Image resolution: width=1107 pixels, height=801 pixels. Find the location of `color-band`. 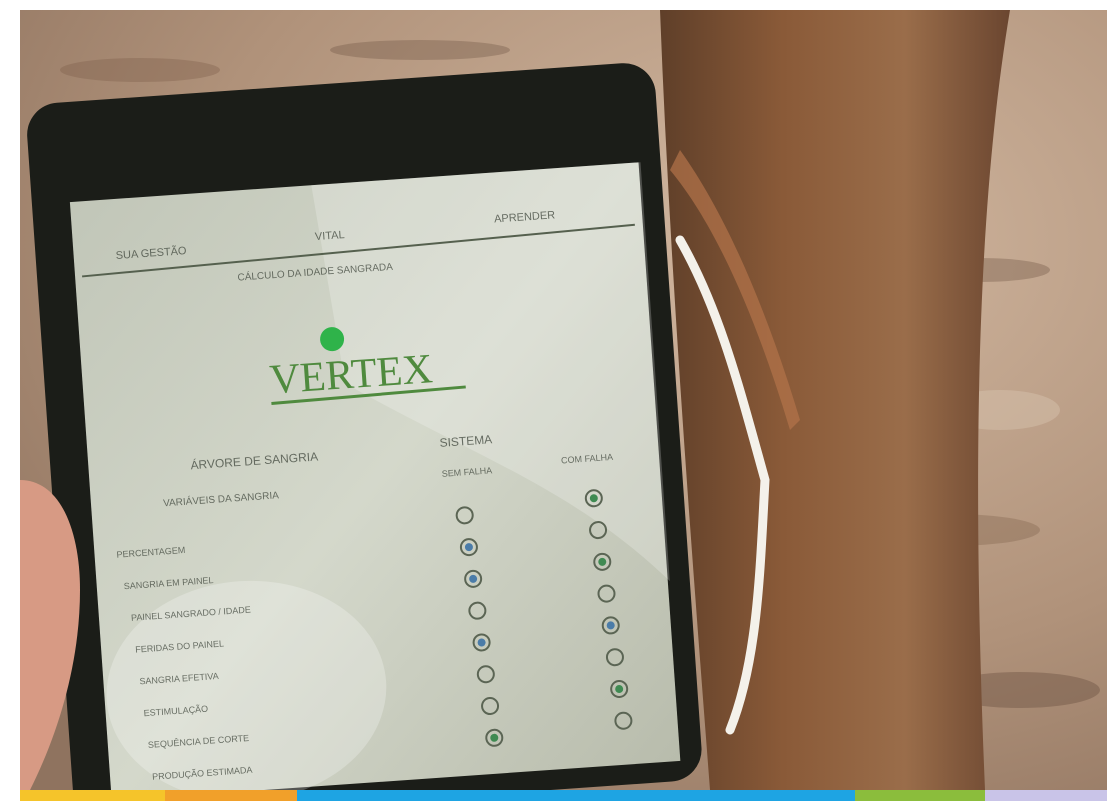

color-band is located at coordinates (563, 795).